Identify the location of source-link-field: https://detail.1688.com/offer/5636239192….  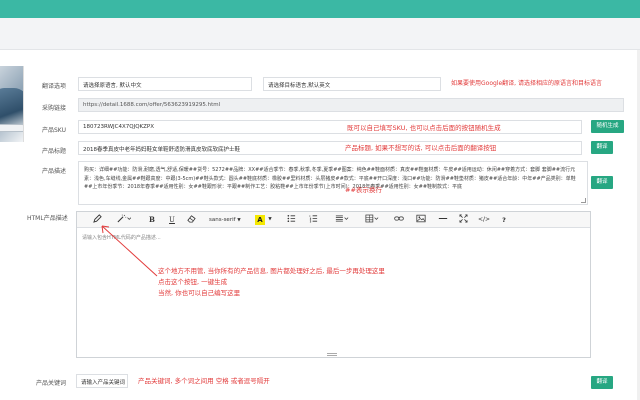
(351, 105).